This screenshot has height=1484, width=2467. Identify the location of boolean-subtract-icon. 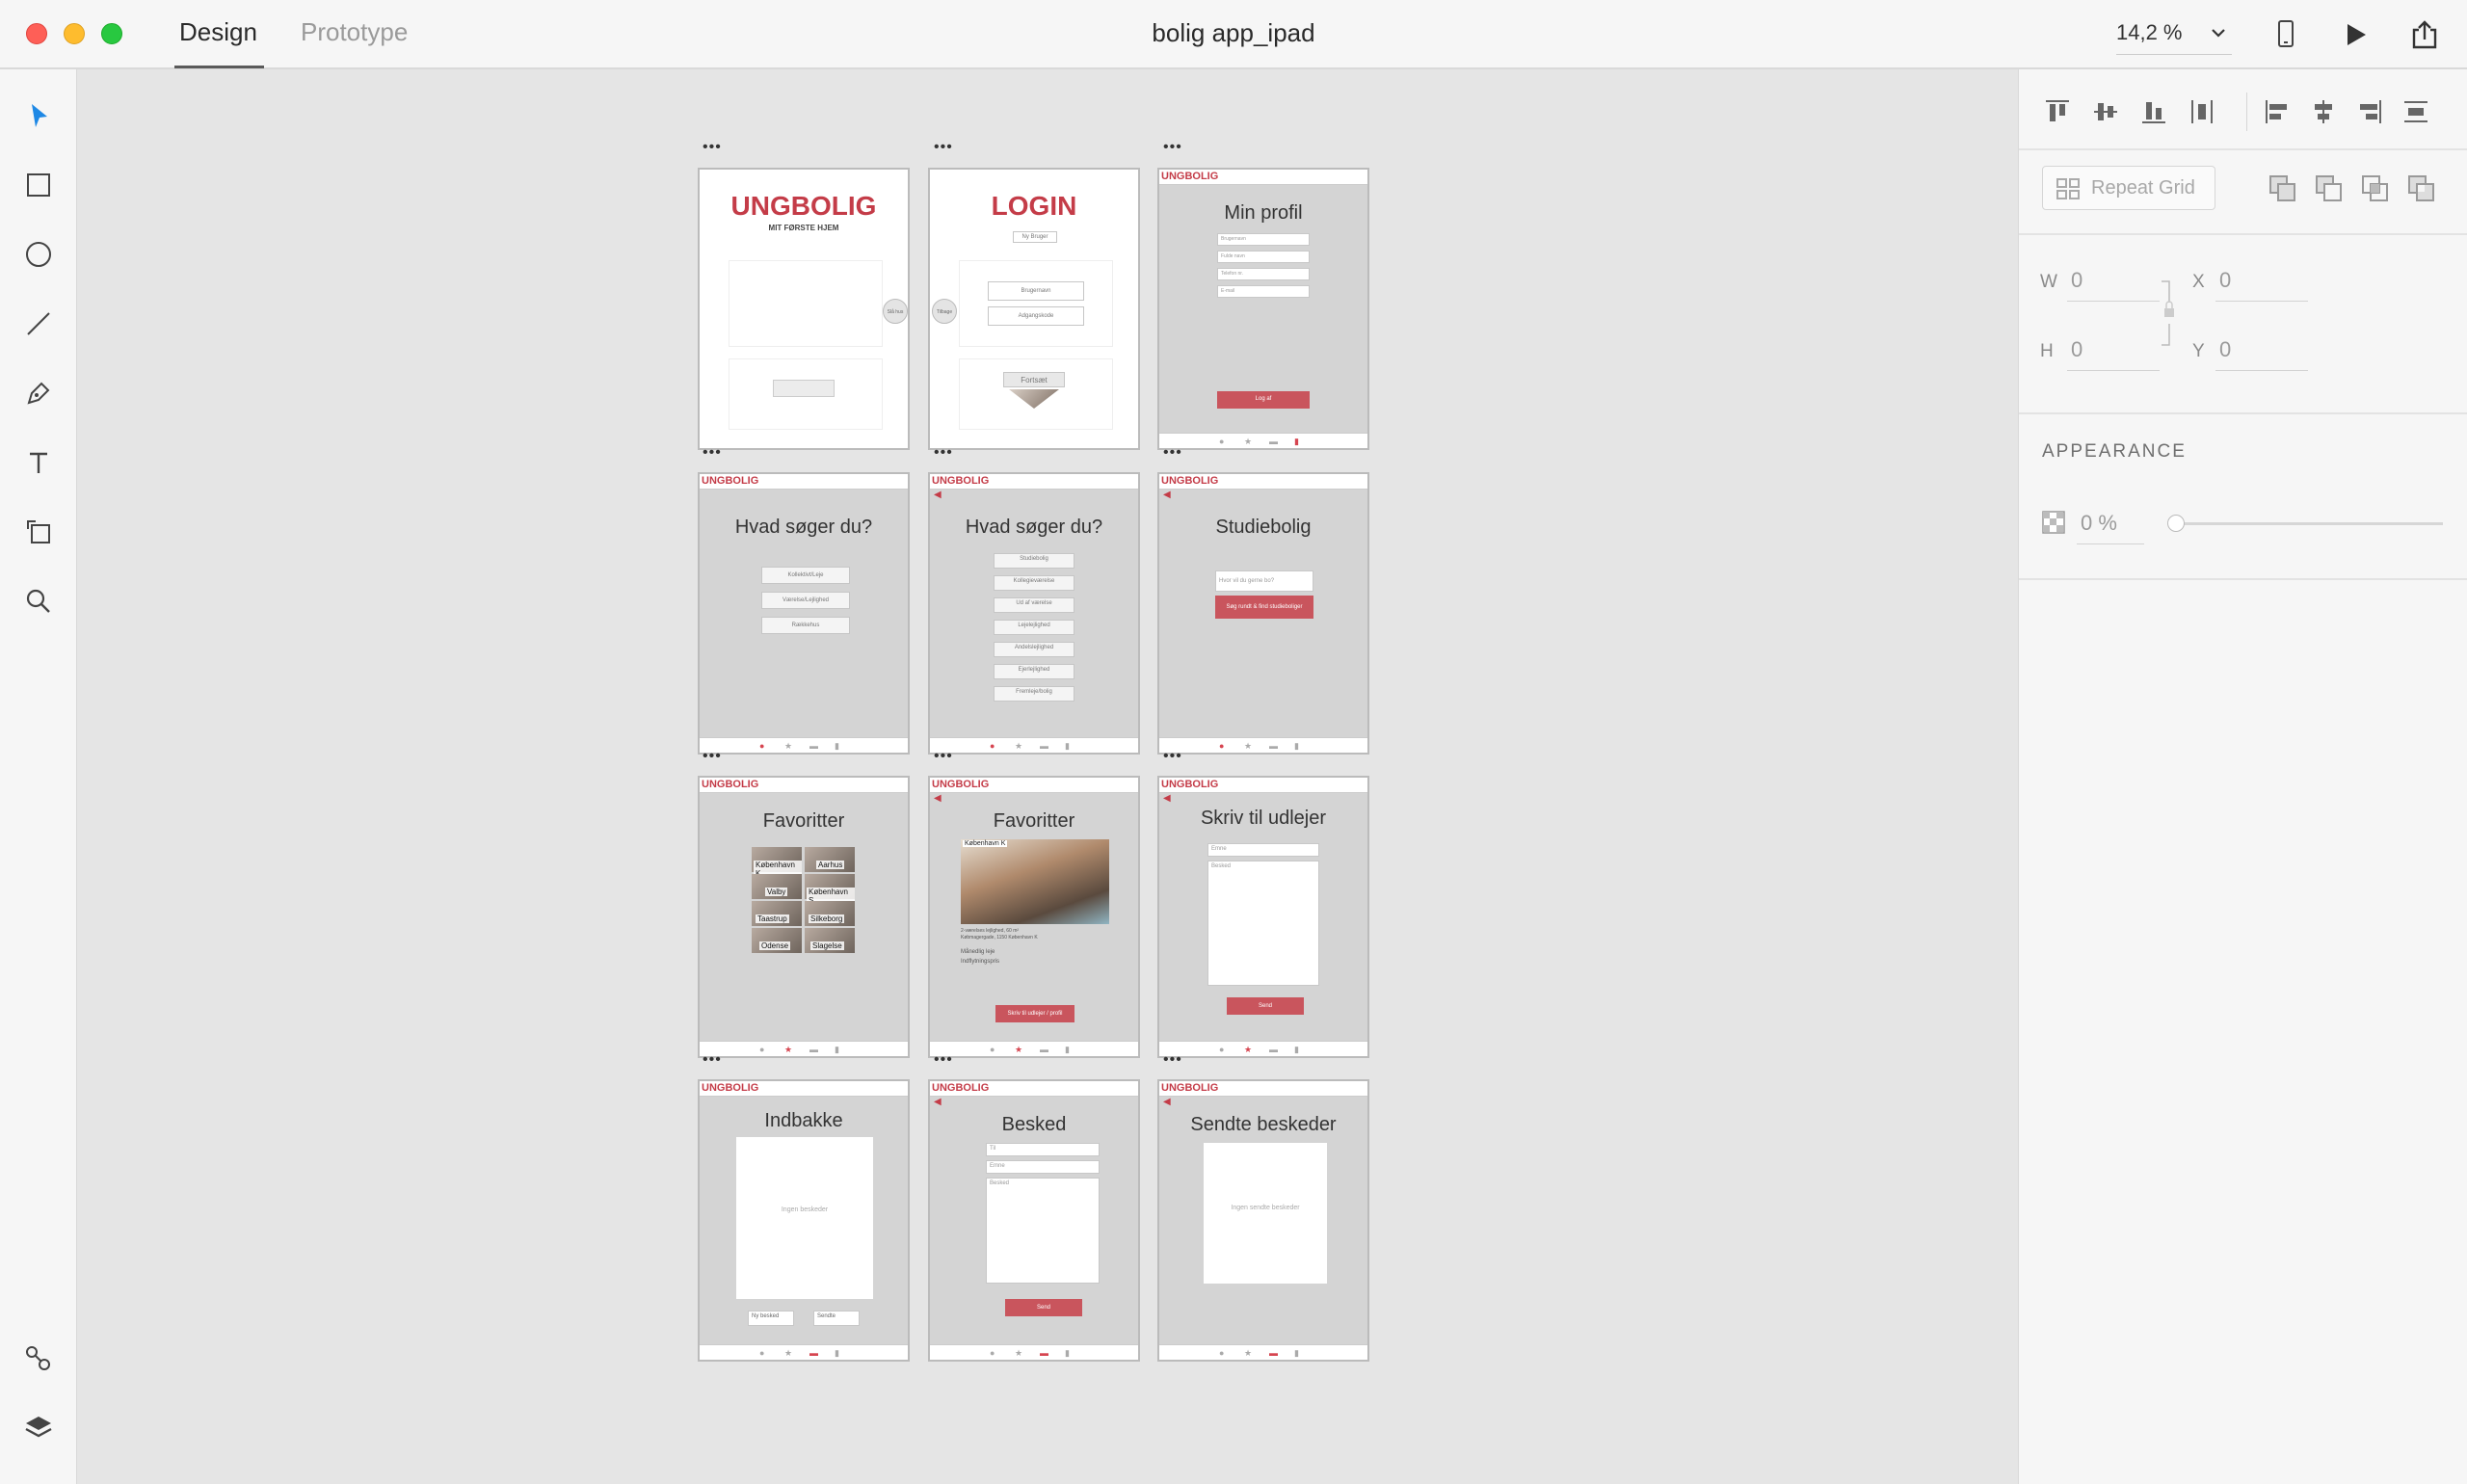
(2329, 188).